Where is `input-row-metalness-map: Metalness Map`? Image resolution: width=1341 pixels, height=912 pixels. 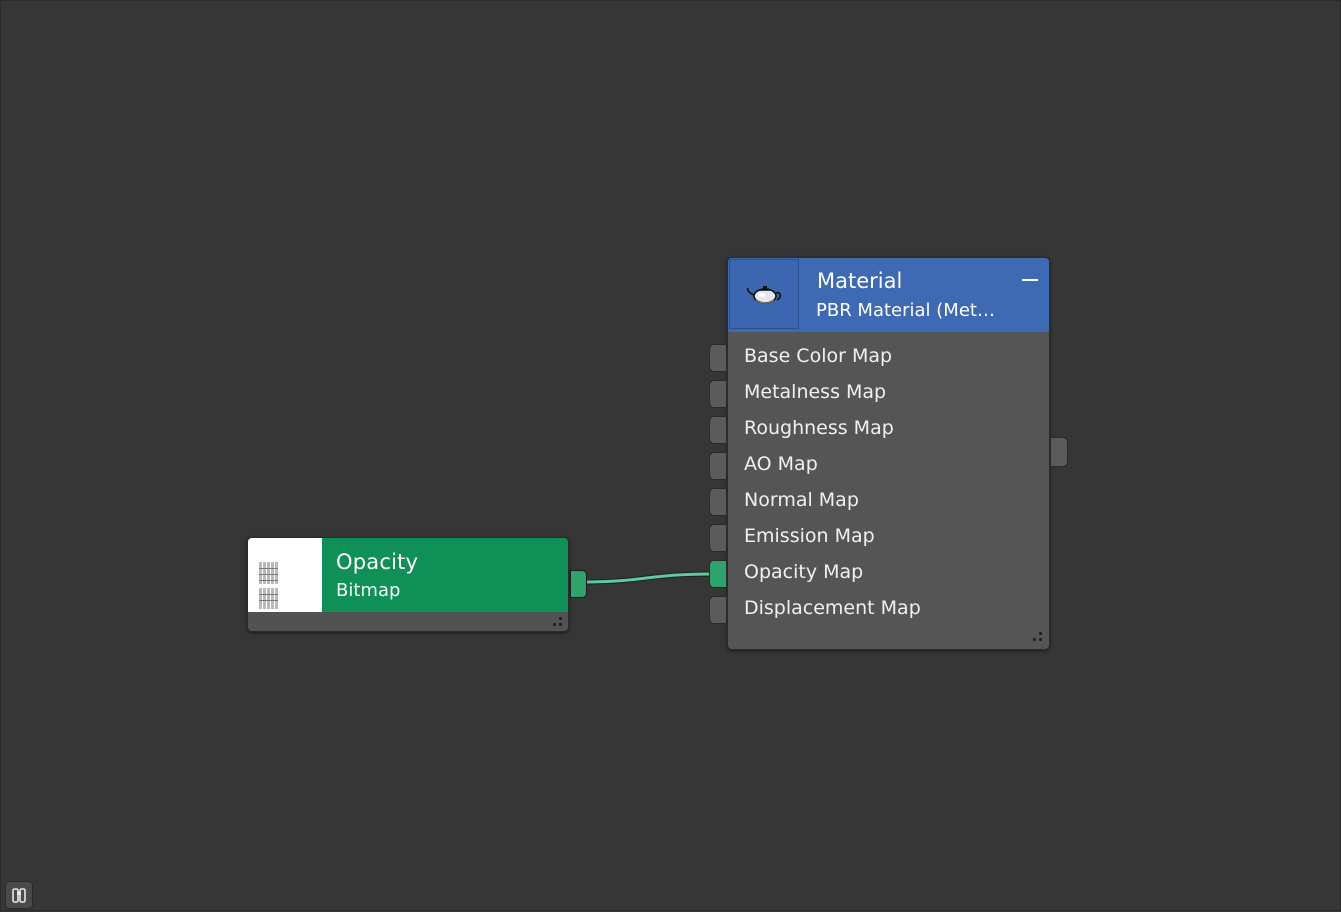
input-row-metalness-map: Metalness Map is located at coordinates (879, 396).